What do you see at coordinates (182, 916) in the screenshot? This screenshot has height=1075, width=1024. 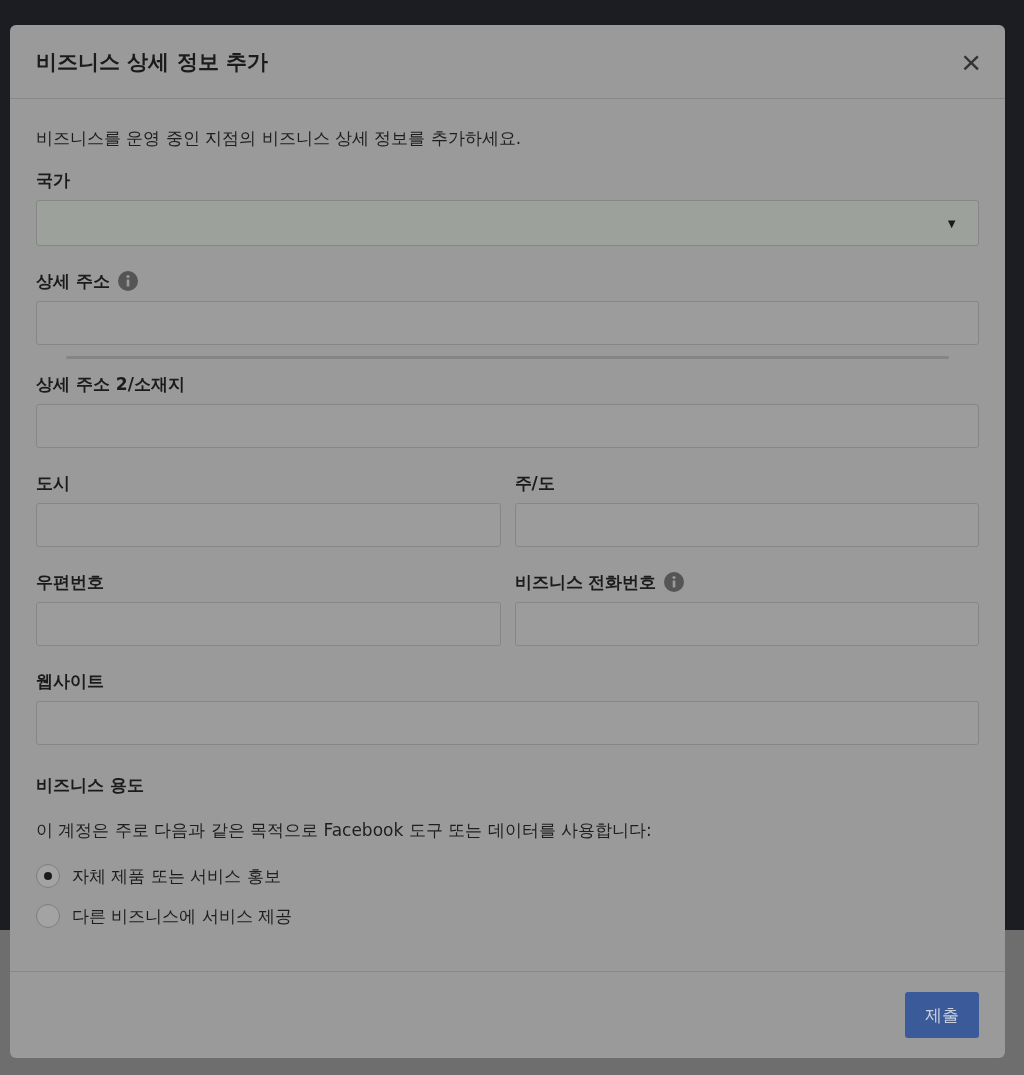 I see `radio-label: 다른 비즈니스에 서비스 제공` at bounding box center [182, 916].